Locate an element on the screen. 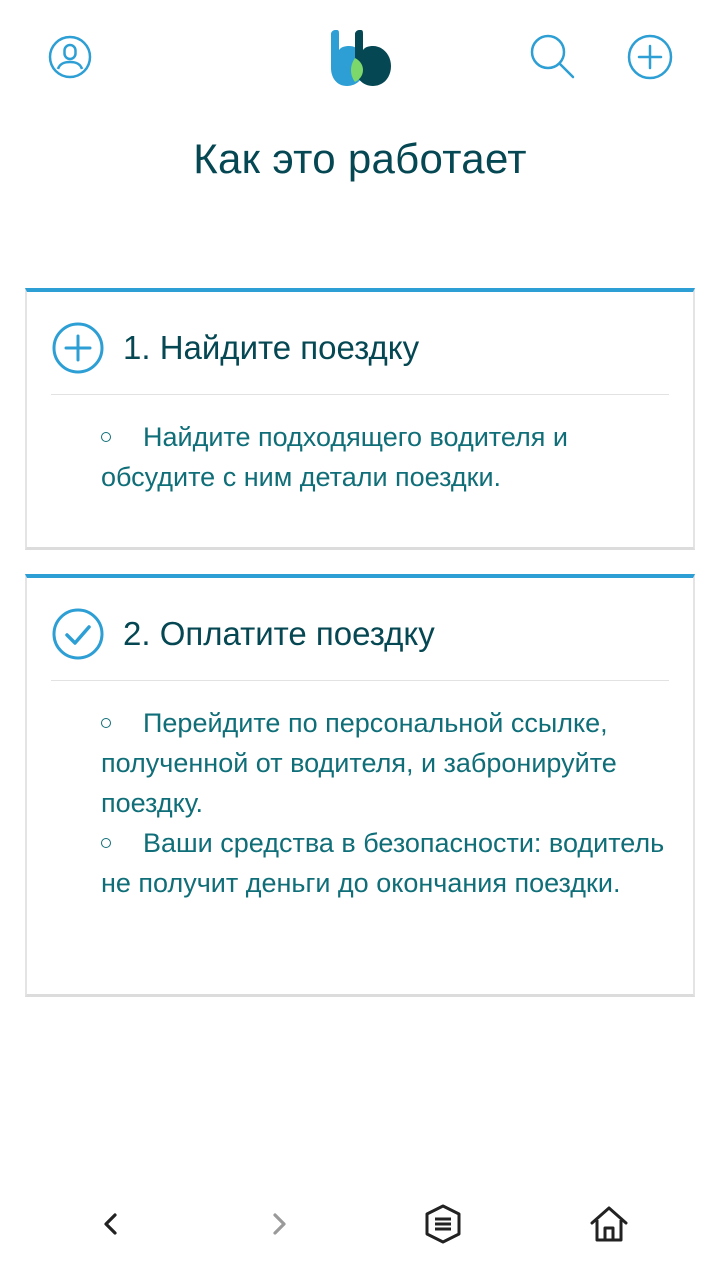 Image resolution: width=720 pixels, height=1275 pixels. home-icon is located at coordinates (609, 1224).